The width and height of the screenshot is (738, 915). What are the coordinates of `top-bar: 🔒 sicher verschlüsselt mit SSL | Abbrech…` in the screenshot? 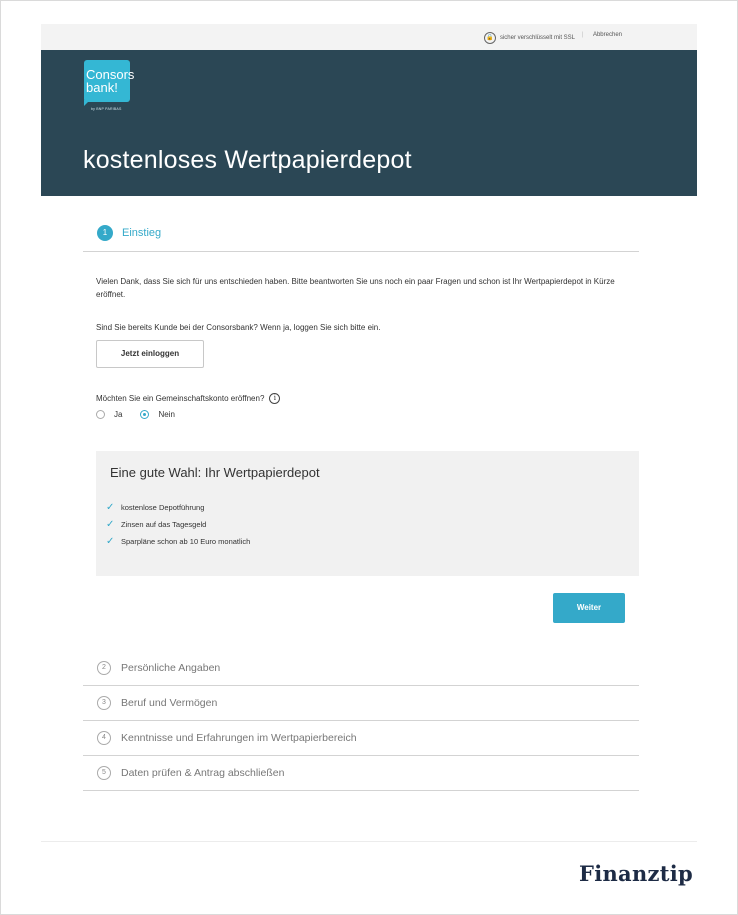 It's located at (369, 37).